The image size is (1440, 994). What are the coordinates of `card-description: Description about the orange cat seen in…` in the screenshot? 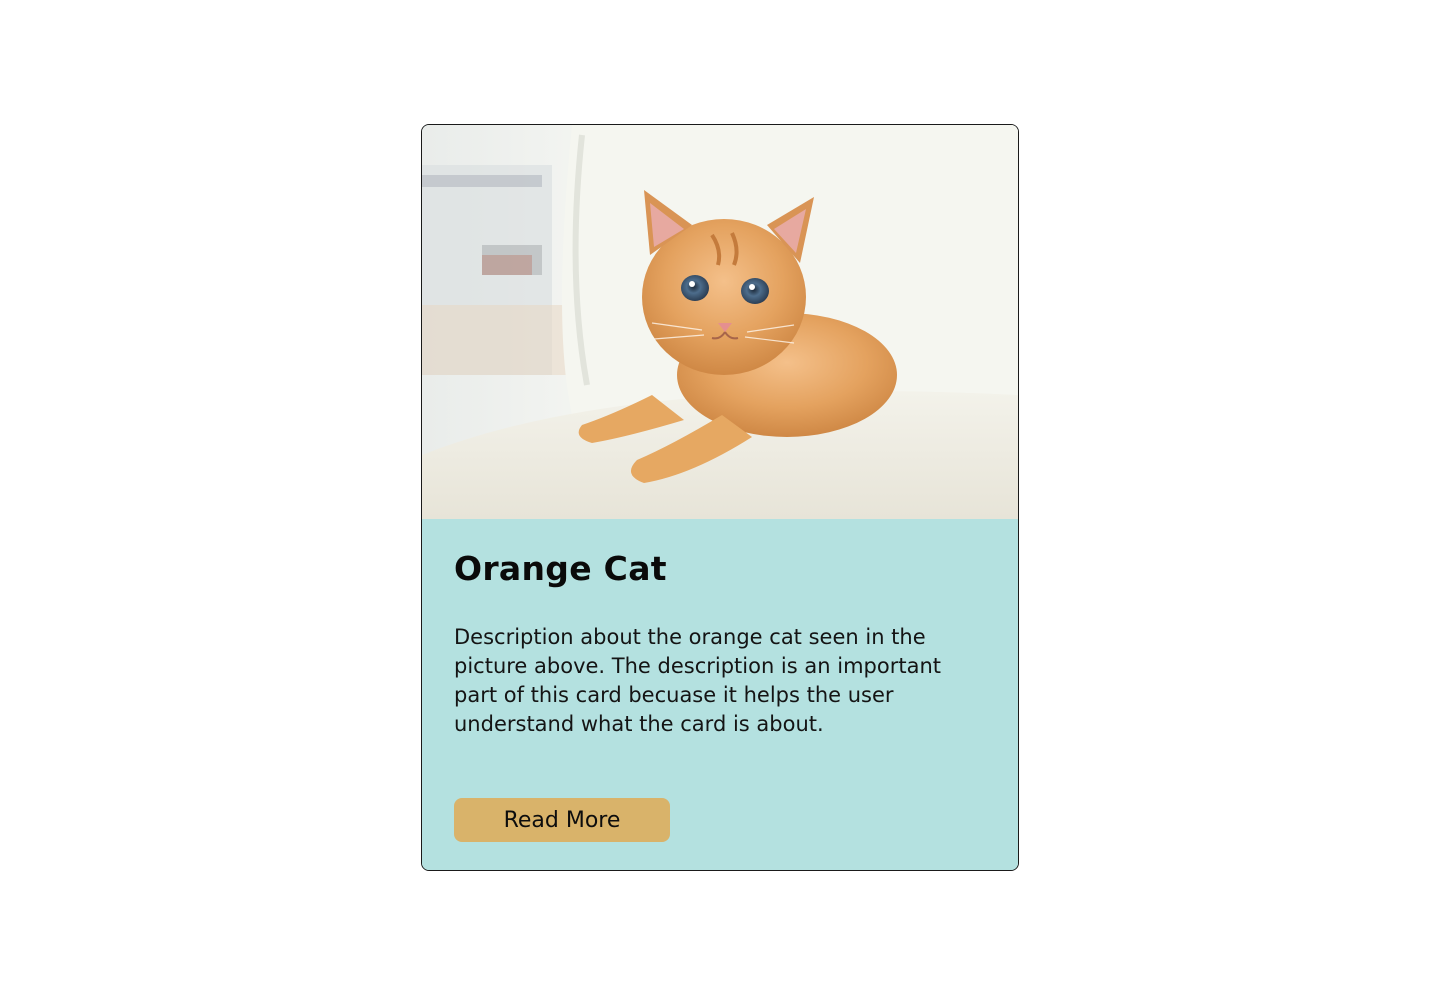 It's located at (697, 680).